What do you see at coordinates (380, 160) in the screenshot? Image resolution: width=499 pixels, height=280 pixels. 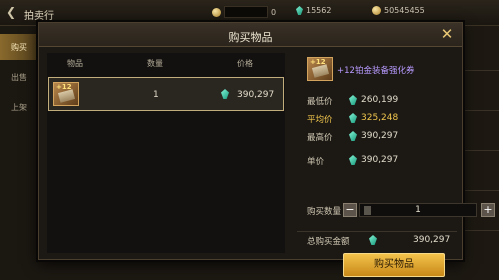 I see `unit-price-value: 390,297` at bounding box center [380, 160].